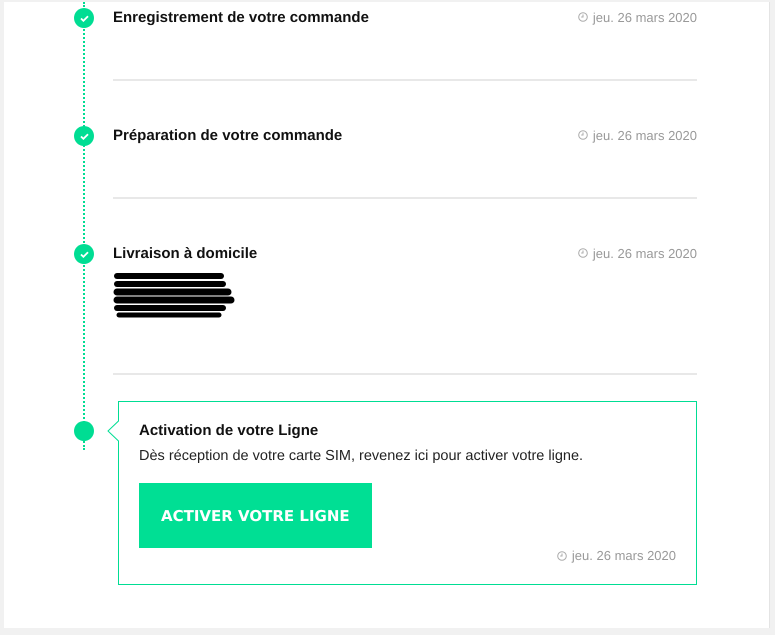 The image size is (775, 635). I want to click on activate-button: ACTIVER VOTRE LIGNE, so click(255, 515).